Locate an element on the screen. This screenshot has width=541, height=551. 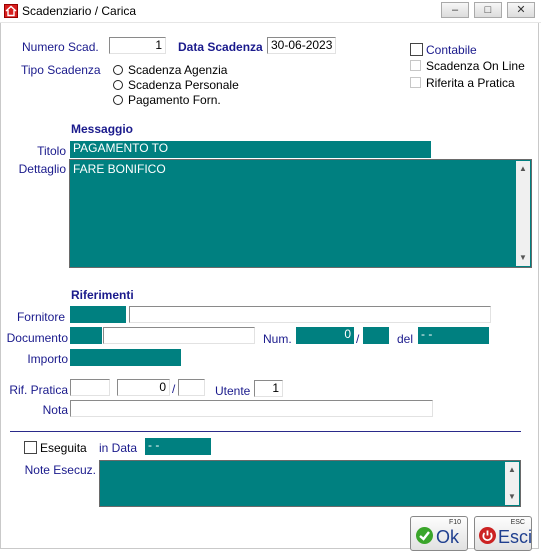
note-esecuz-scrollbar: ▲ ▼ is located at coordinates (512, 483).